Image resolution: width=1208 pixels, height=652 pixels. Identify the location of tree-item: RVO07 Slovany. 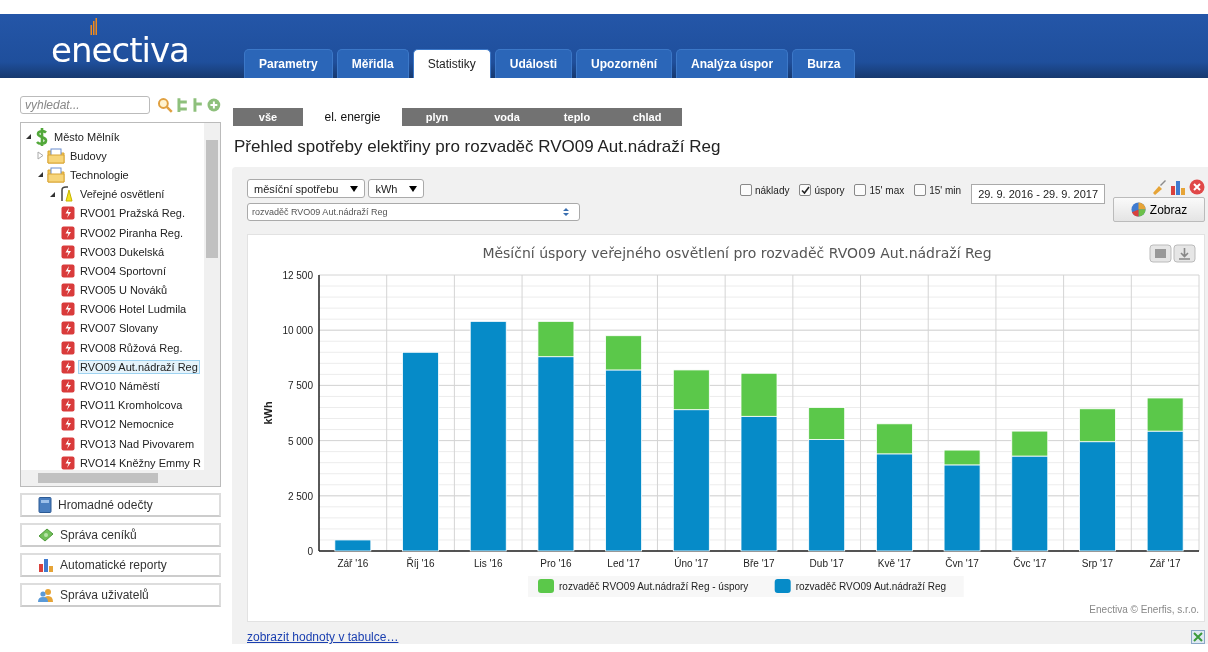
(119, 328).